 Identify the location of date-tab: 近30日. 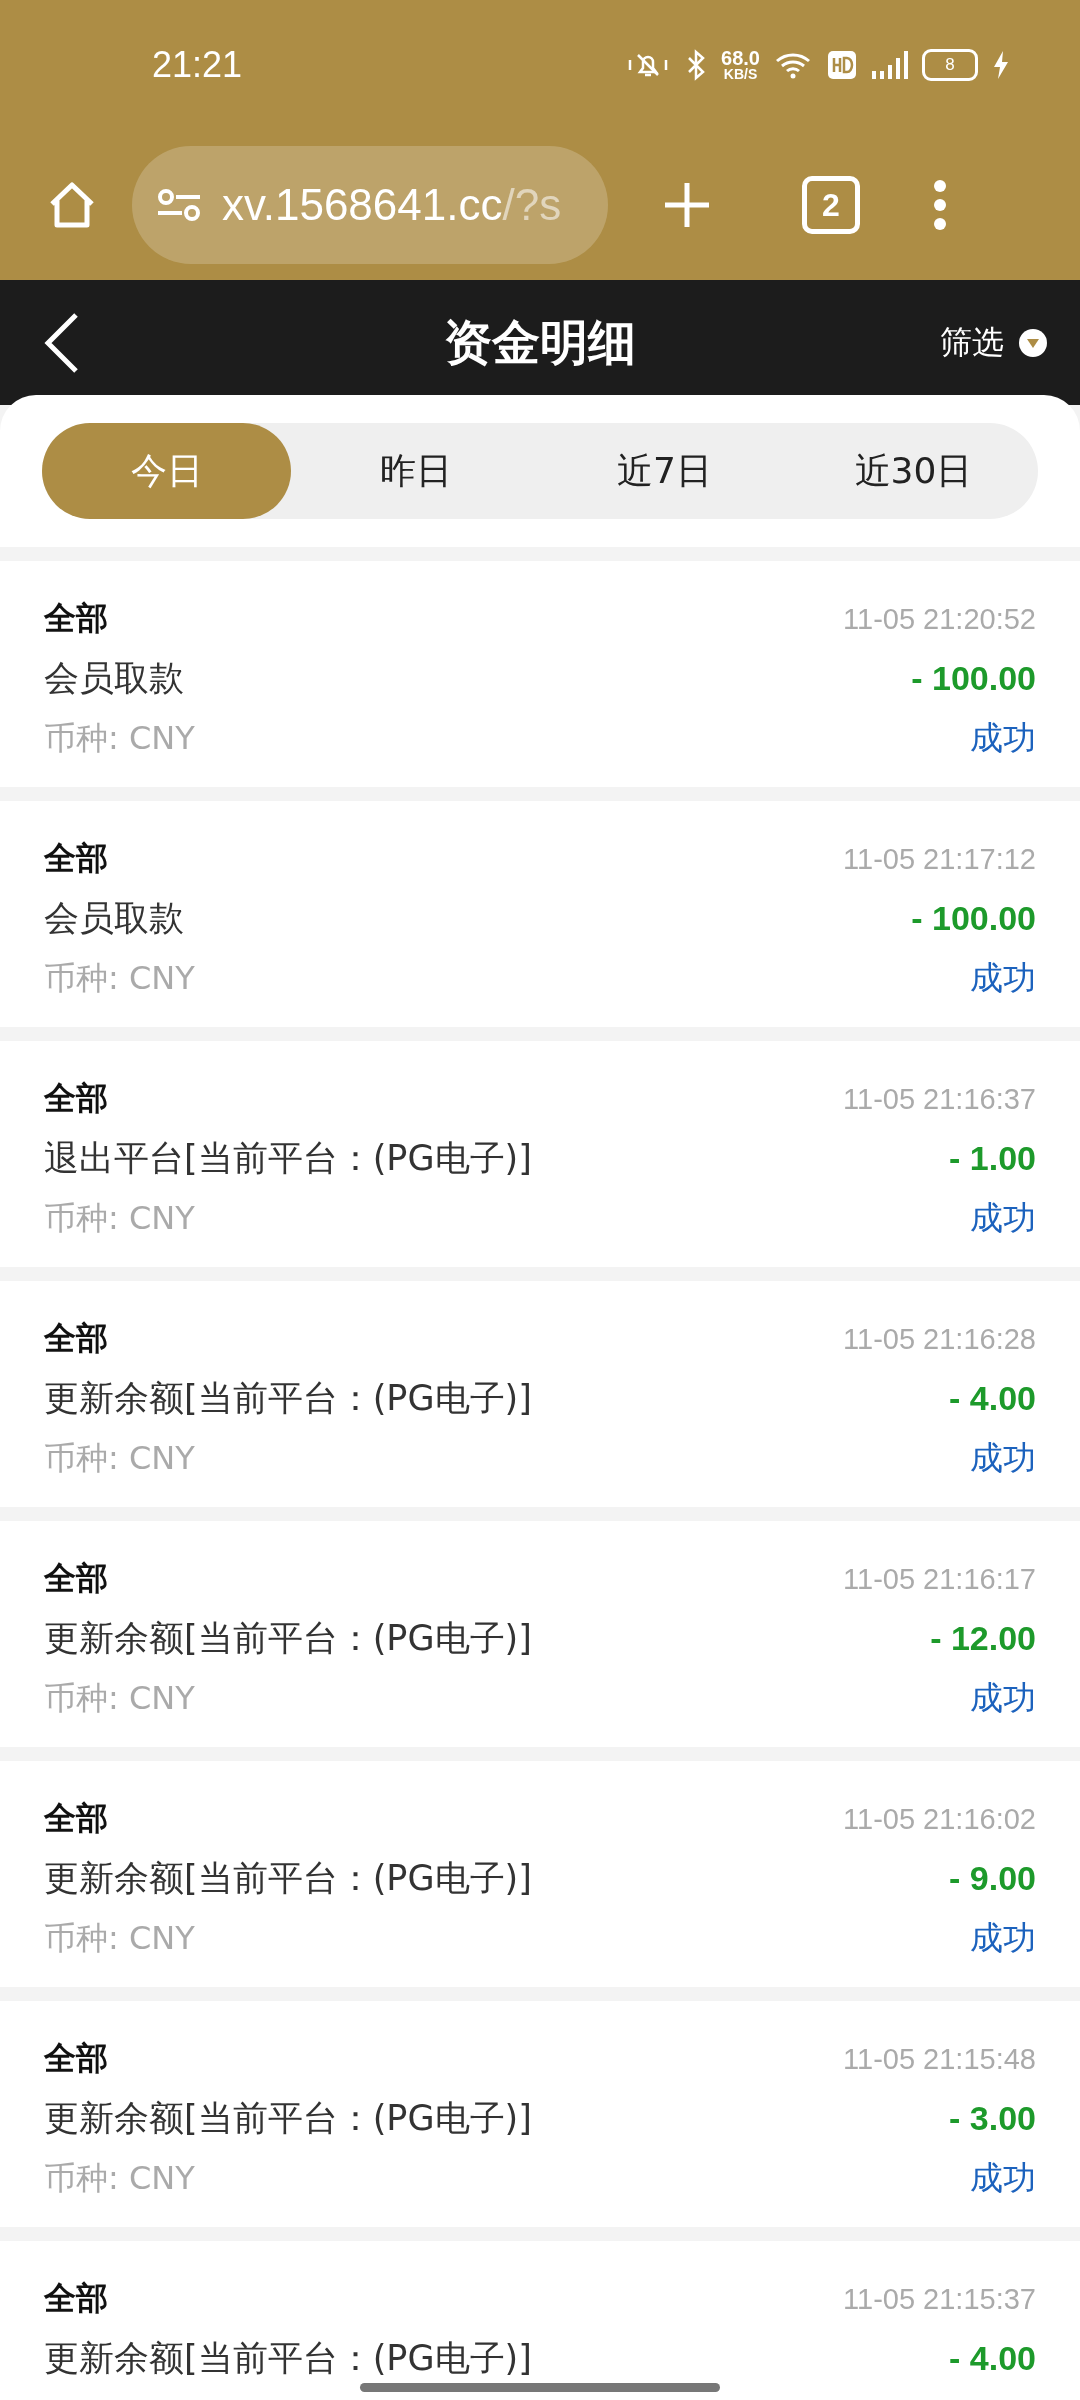
(913, 471).